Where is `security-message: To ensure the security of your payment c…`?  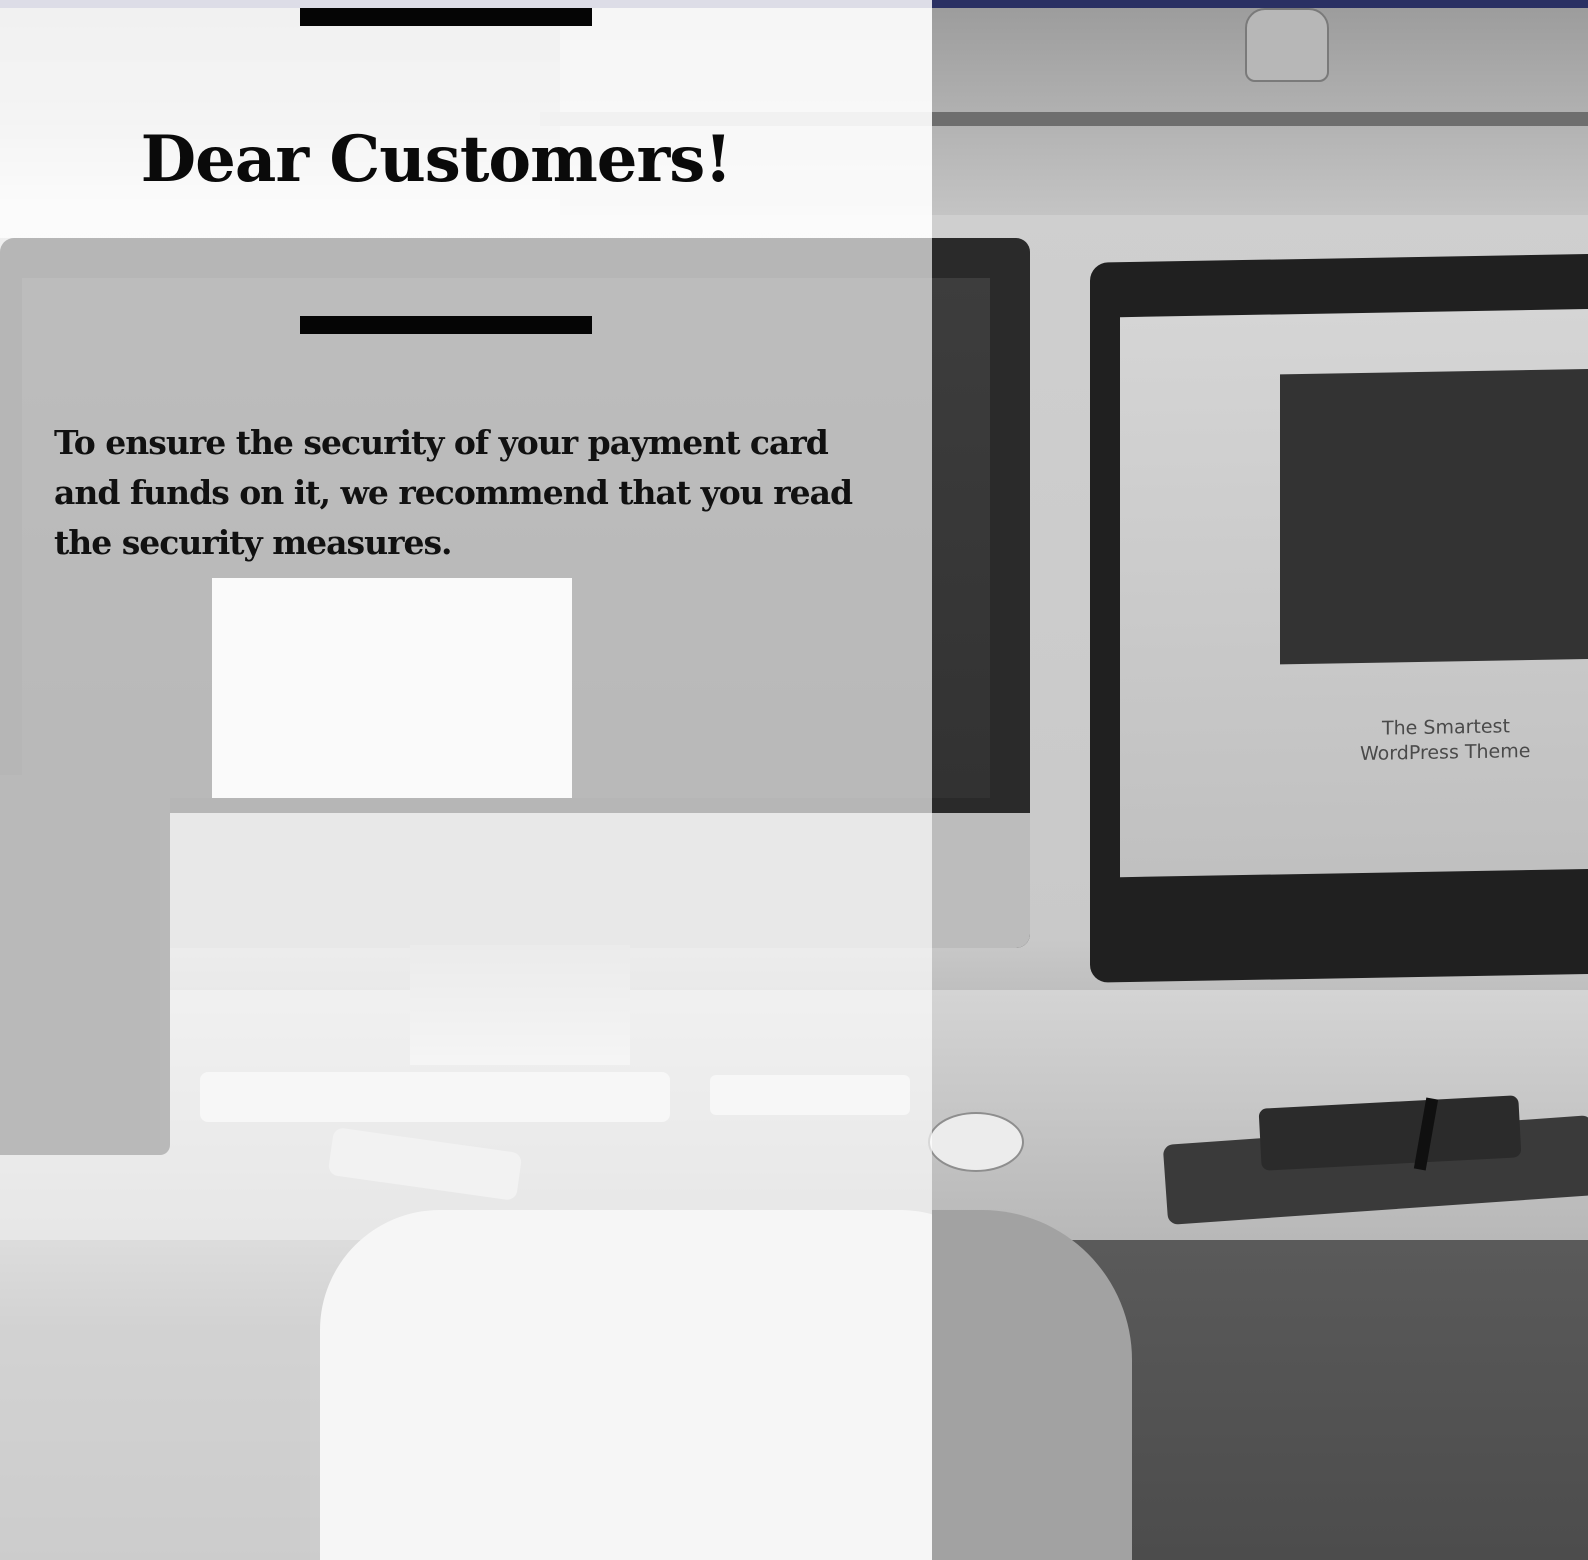
security-message: To ensure the security of your payment c… is located at coordinates (453, 492).